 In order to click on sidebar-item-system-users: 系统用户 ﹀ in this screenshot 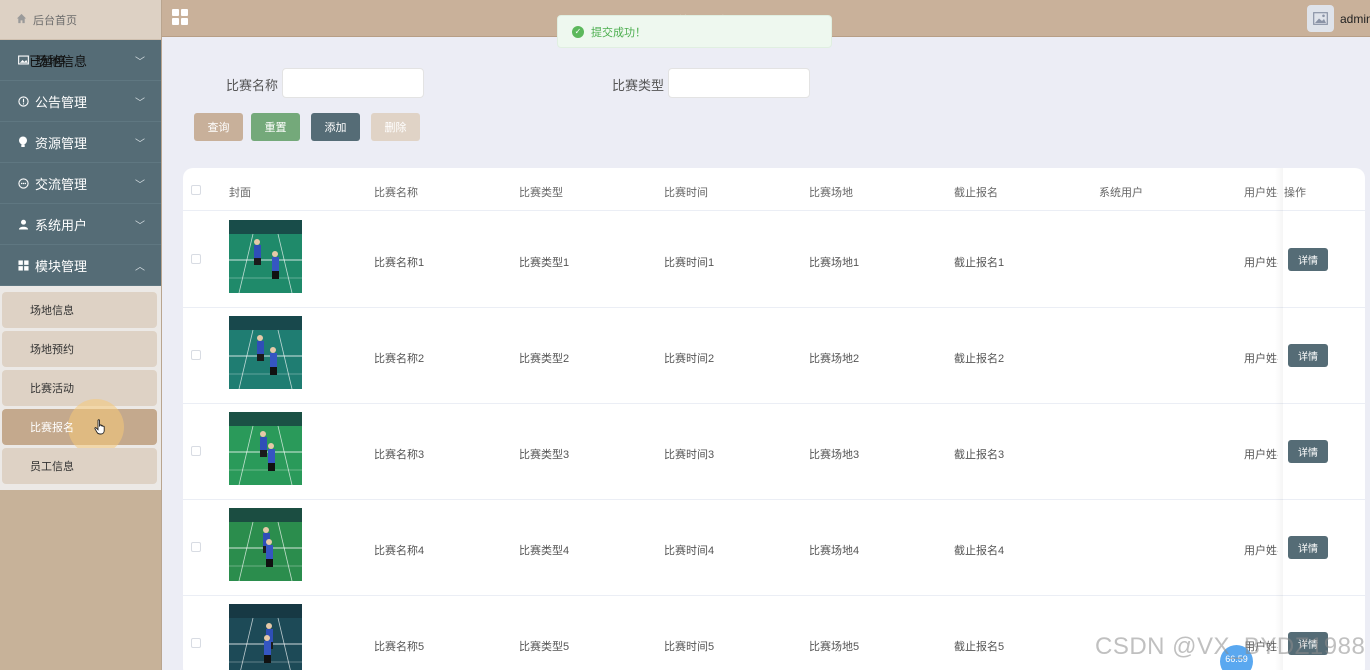, I will do `click(80, 224)`.